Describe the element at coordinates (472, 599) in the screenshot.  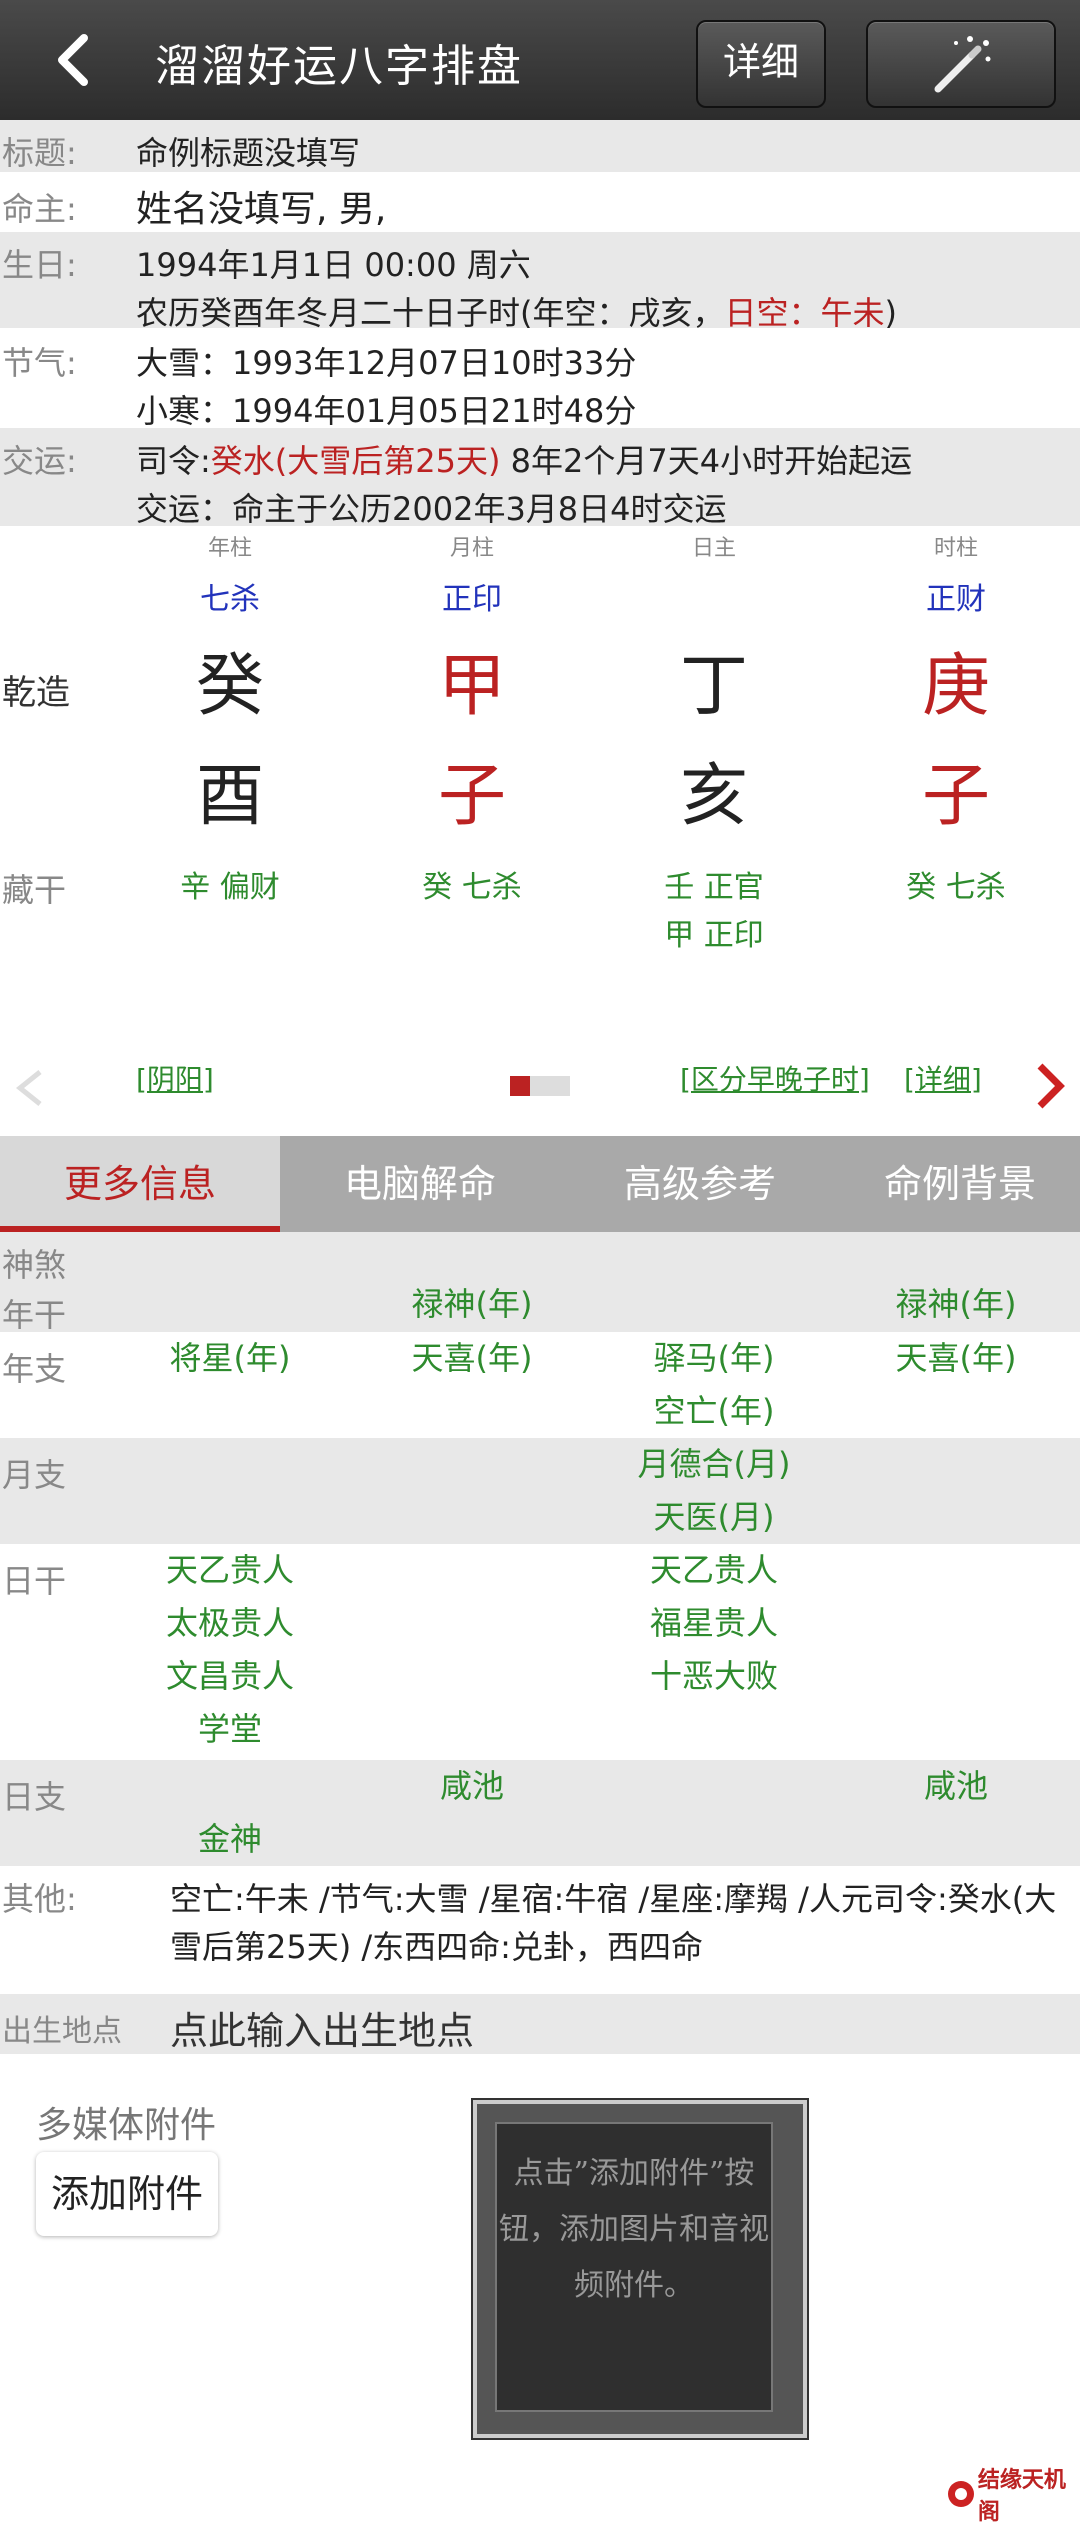
I see `pillar-god: 正印` at that location.